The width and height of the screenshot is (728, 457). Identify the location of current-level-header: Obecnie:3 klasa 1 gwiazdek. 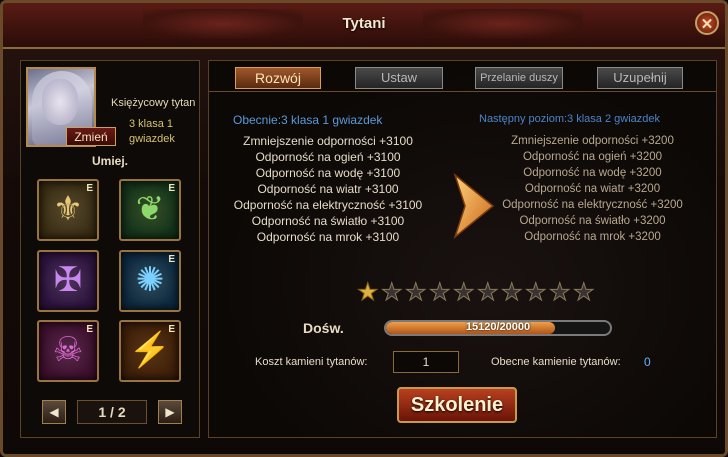
(308, 120).